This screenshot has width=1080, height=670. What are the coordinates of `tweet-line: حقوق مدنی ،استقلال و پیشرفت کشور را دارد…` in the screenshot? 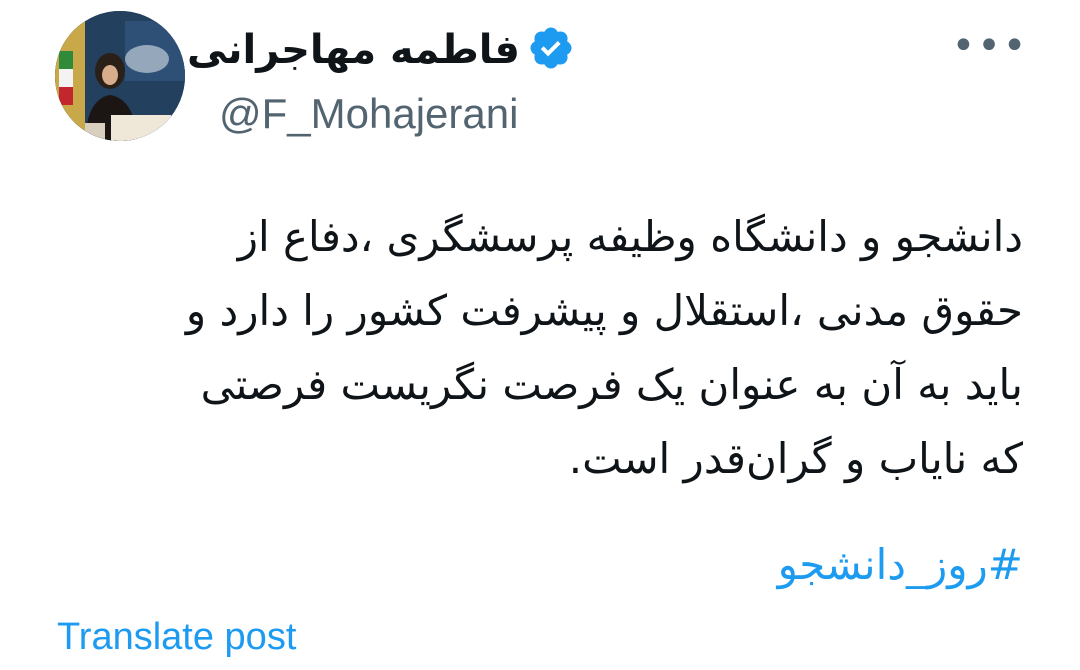 It's located at (604, 310).